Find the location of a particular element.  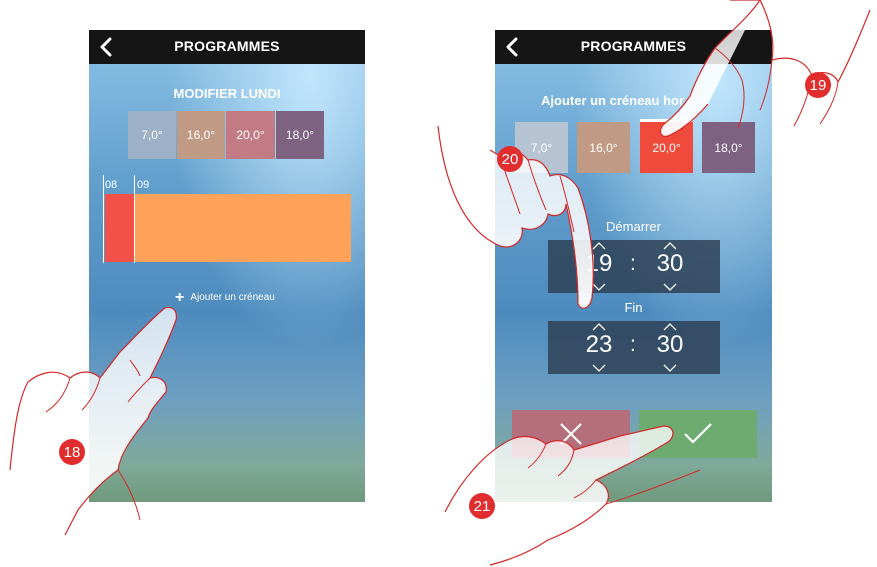

end-time-label: Fin is located at coordinates (633, 307).